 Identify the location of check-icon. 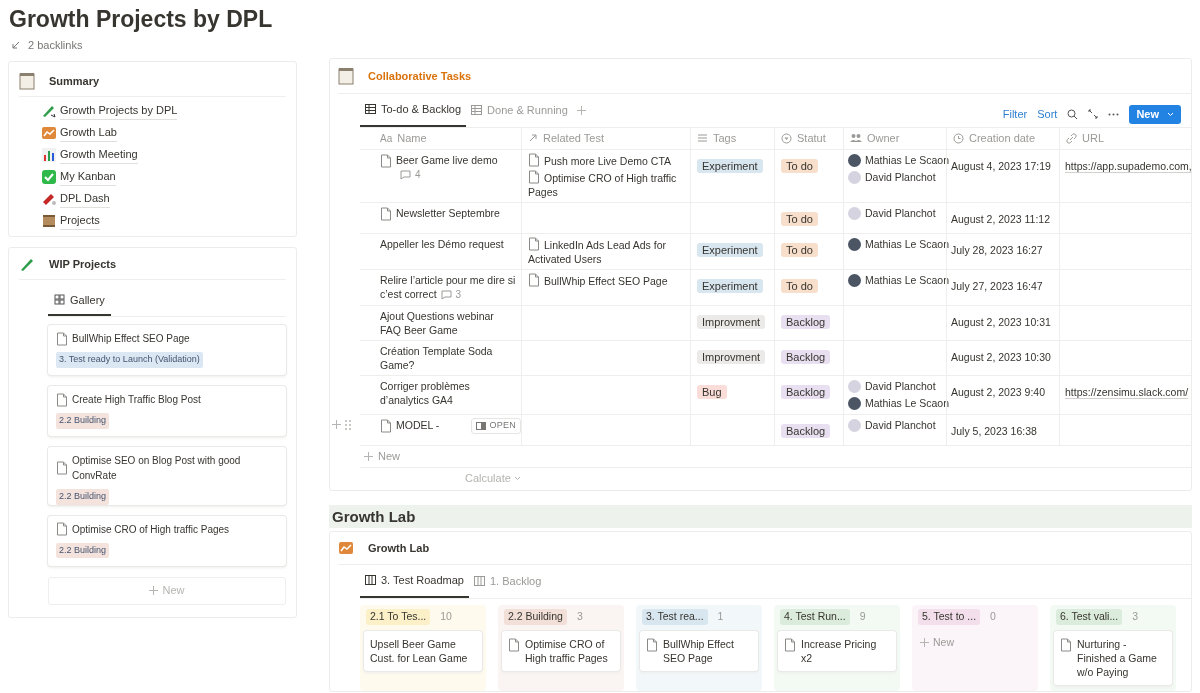
(49, 177).